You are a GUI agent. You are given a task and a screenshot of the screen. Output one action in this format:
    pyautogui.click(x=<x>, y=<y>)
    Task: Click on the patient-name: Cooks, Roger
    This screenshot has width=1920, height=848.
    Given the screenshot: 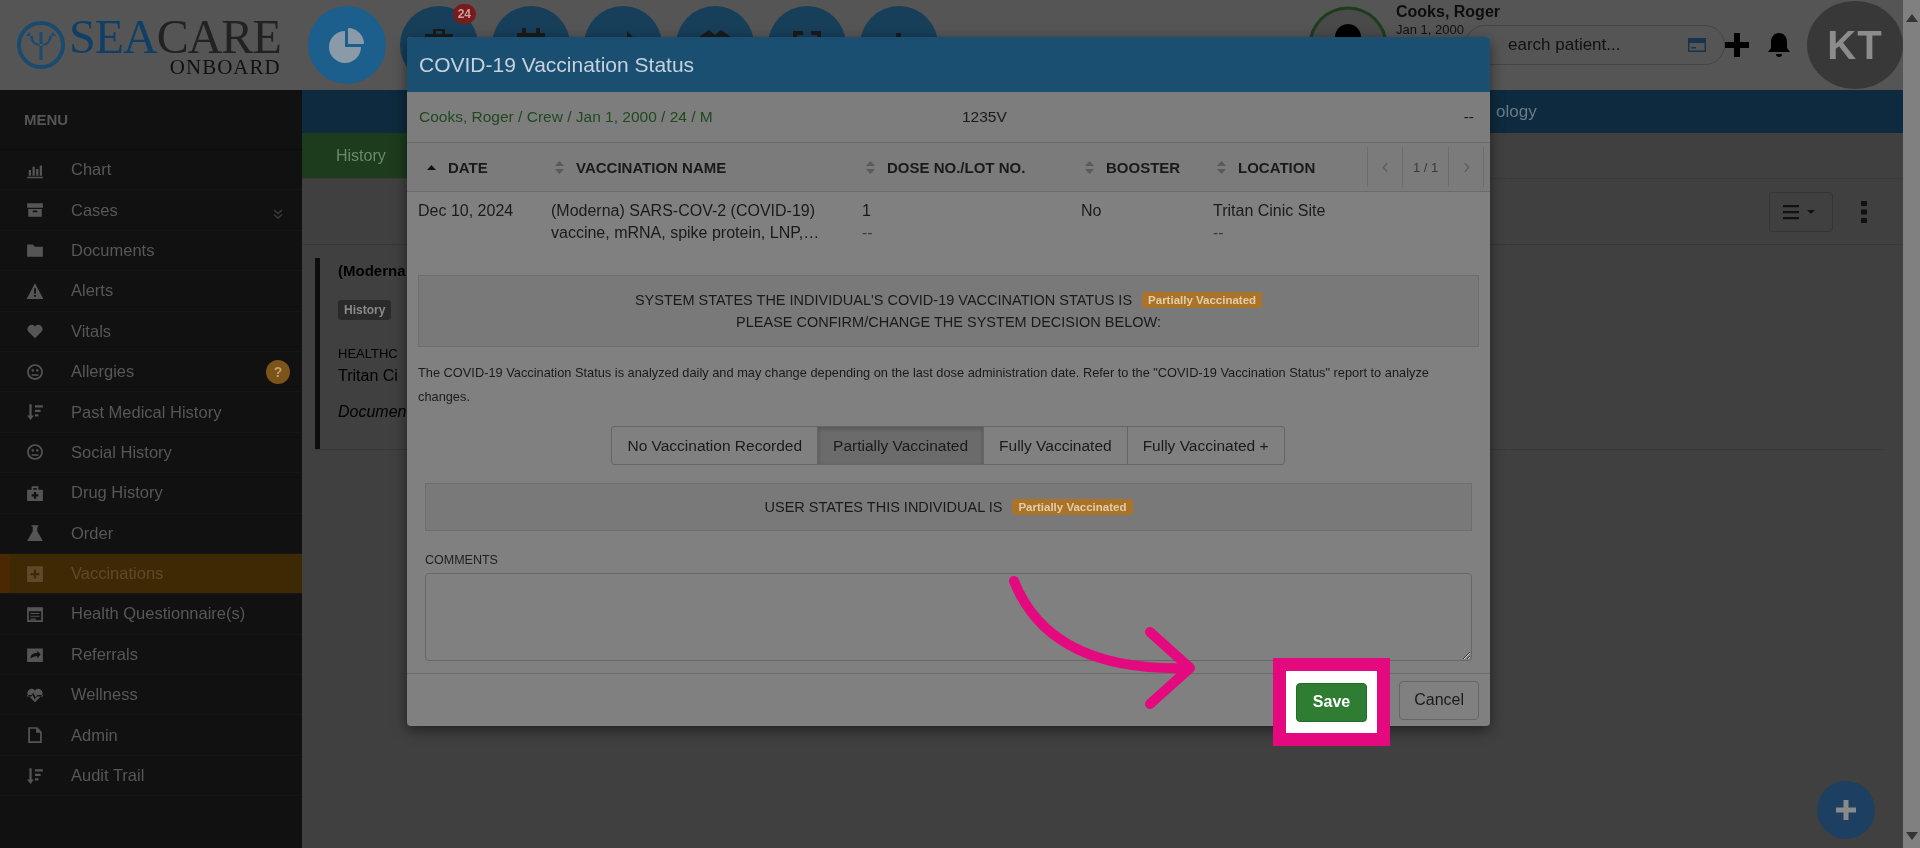 What is the action you would take?
    pyautogui.click(x=1448, y=12)
    